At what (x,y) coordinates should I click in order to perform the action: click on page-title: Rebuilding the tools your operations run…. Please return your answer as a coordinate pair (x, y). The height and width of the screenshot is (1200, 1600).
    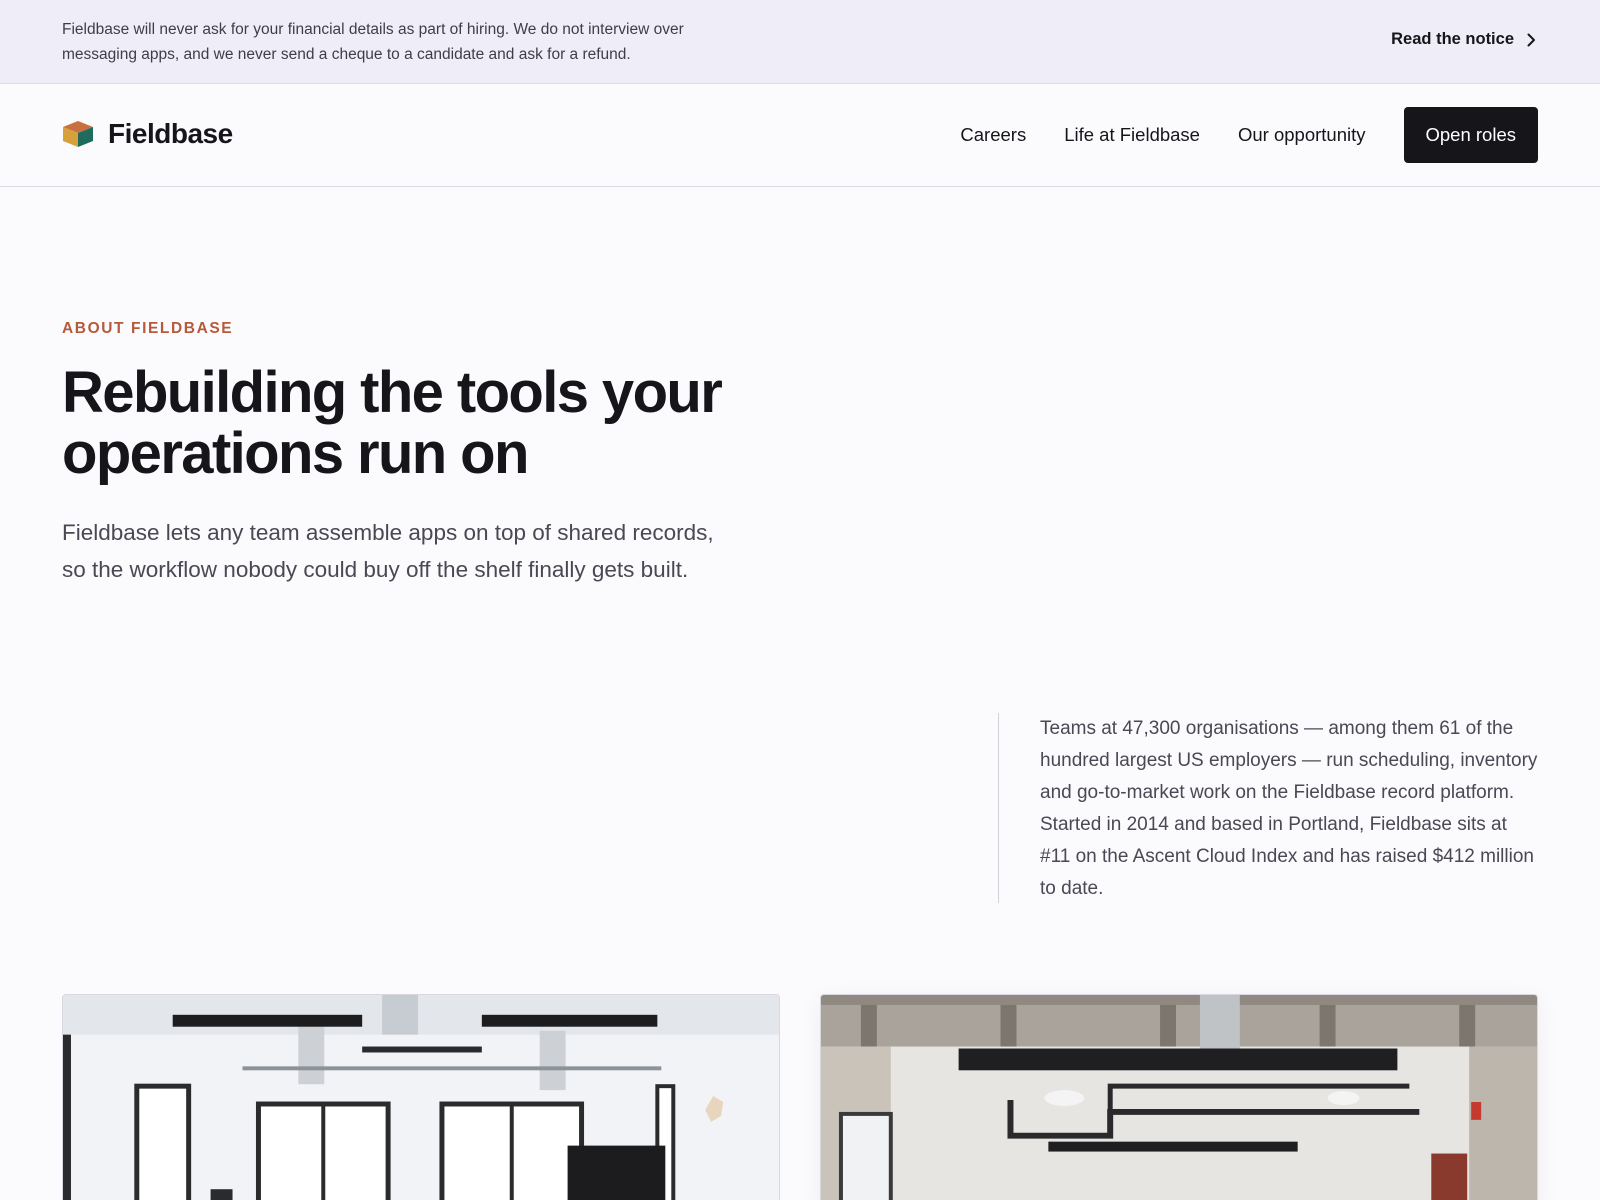
    Looking at the image, I should click on (392, 423).